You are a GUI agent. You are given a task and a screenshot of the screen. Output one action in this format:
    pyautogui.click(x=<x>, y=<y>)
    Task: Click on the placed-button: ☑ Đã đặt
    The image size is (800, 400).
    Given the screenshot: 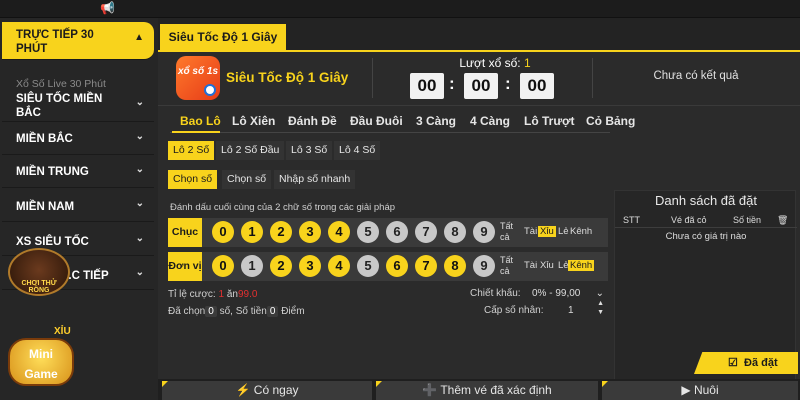 What is the action you would take?
    pyautogui.click(x=746, y=363)
    